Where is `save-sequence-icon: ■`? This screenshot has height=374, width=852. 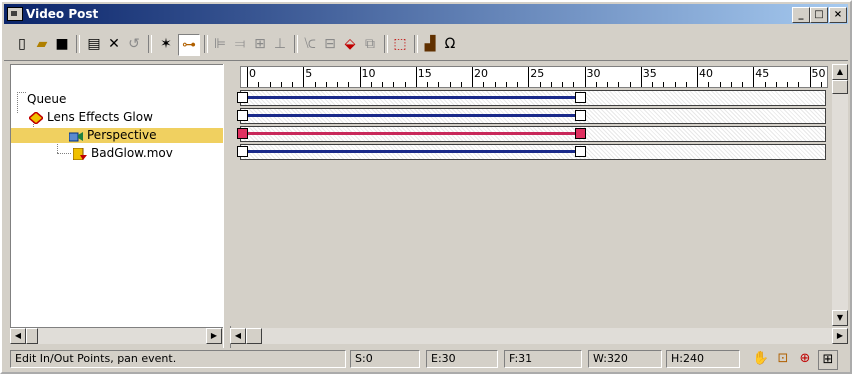 save-sequence-icon: ■ is located at coordinates (62, 44).